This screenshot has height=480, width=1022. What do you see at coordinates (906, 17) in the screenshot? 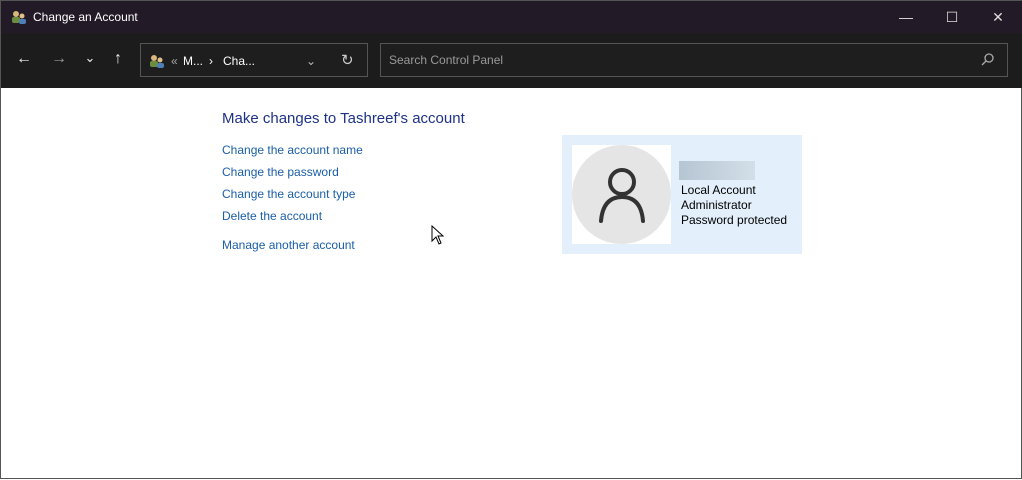
I see `minimize-button: —` at bounding box center [906, 17].